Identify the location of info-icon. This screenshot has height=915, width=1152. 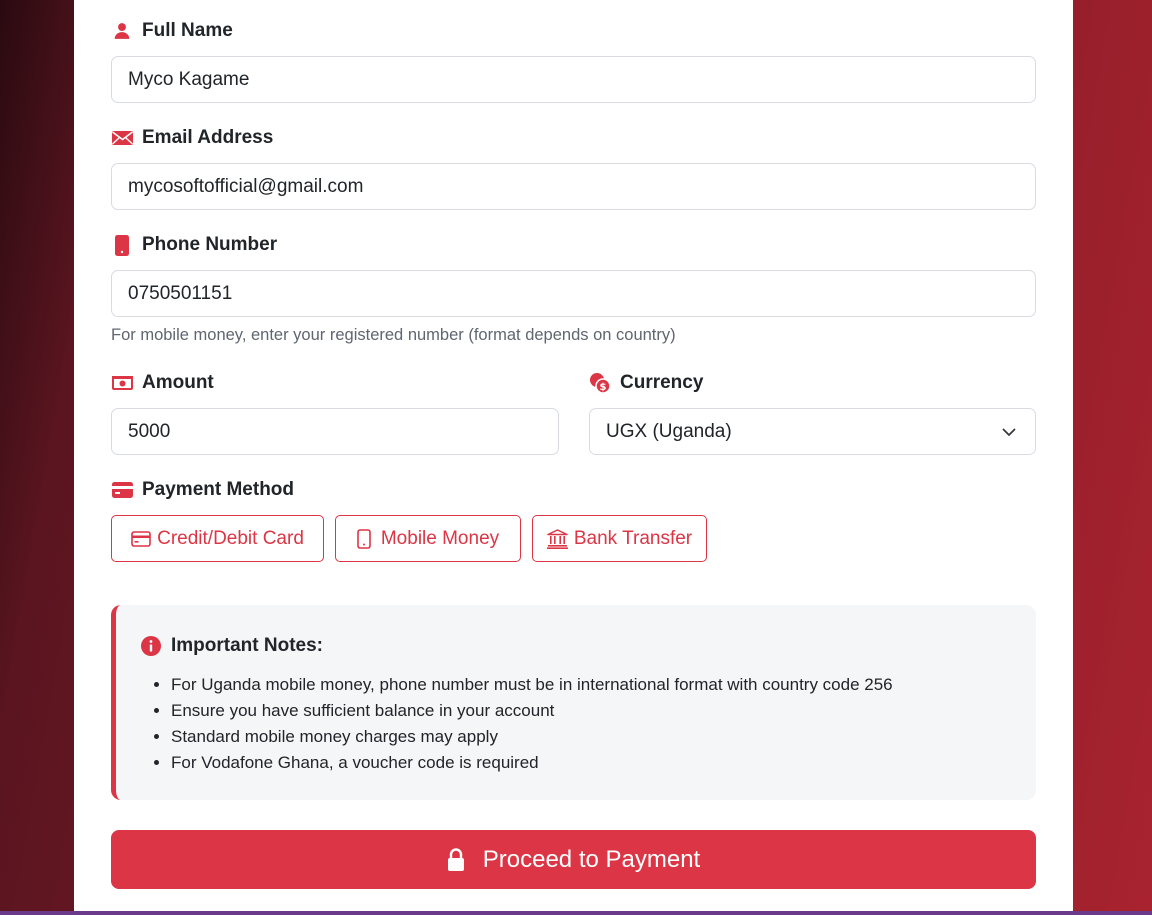
(151, 646).